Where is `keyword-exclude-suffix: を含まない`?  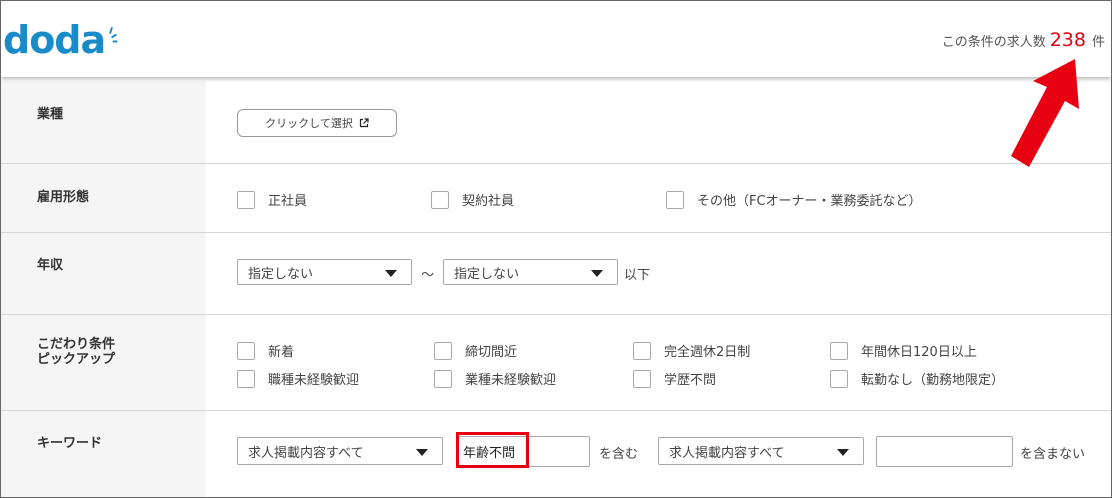 keyword-exclude-suffix: を含まない is located at coordinates (1053, 454).